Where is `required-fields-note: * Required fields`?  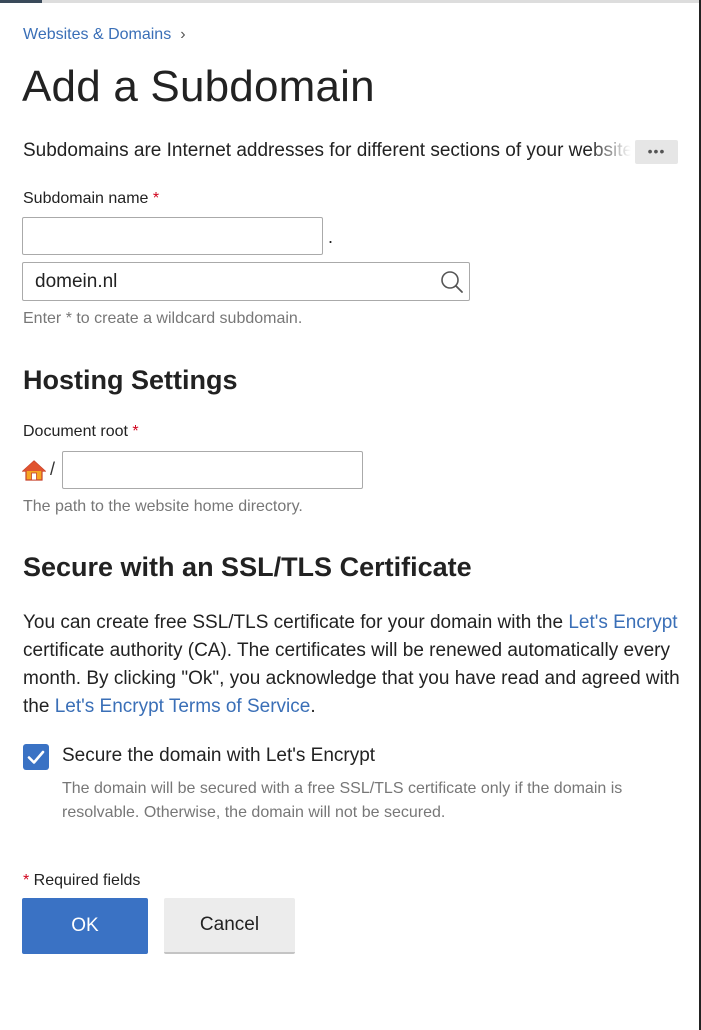 required-fields-note: * Required fields is located at coordinates (81, 881).